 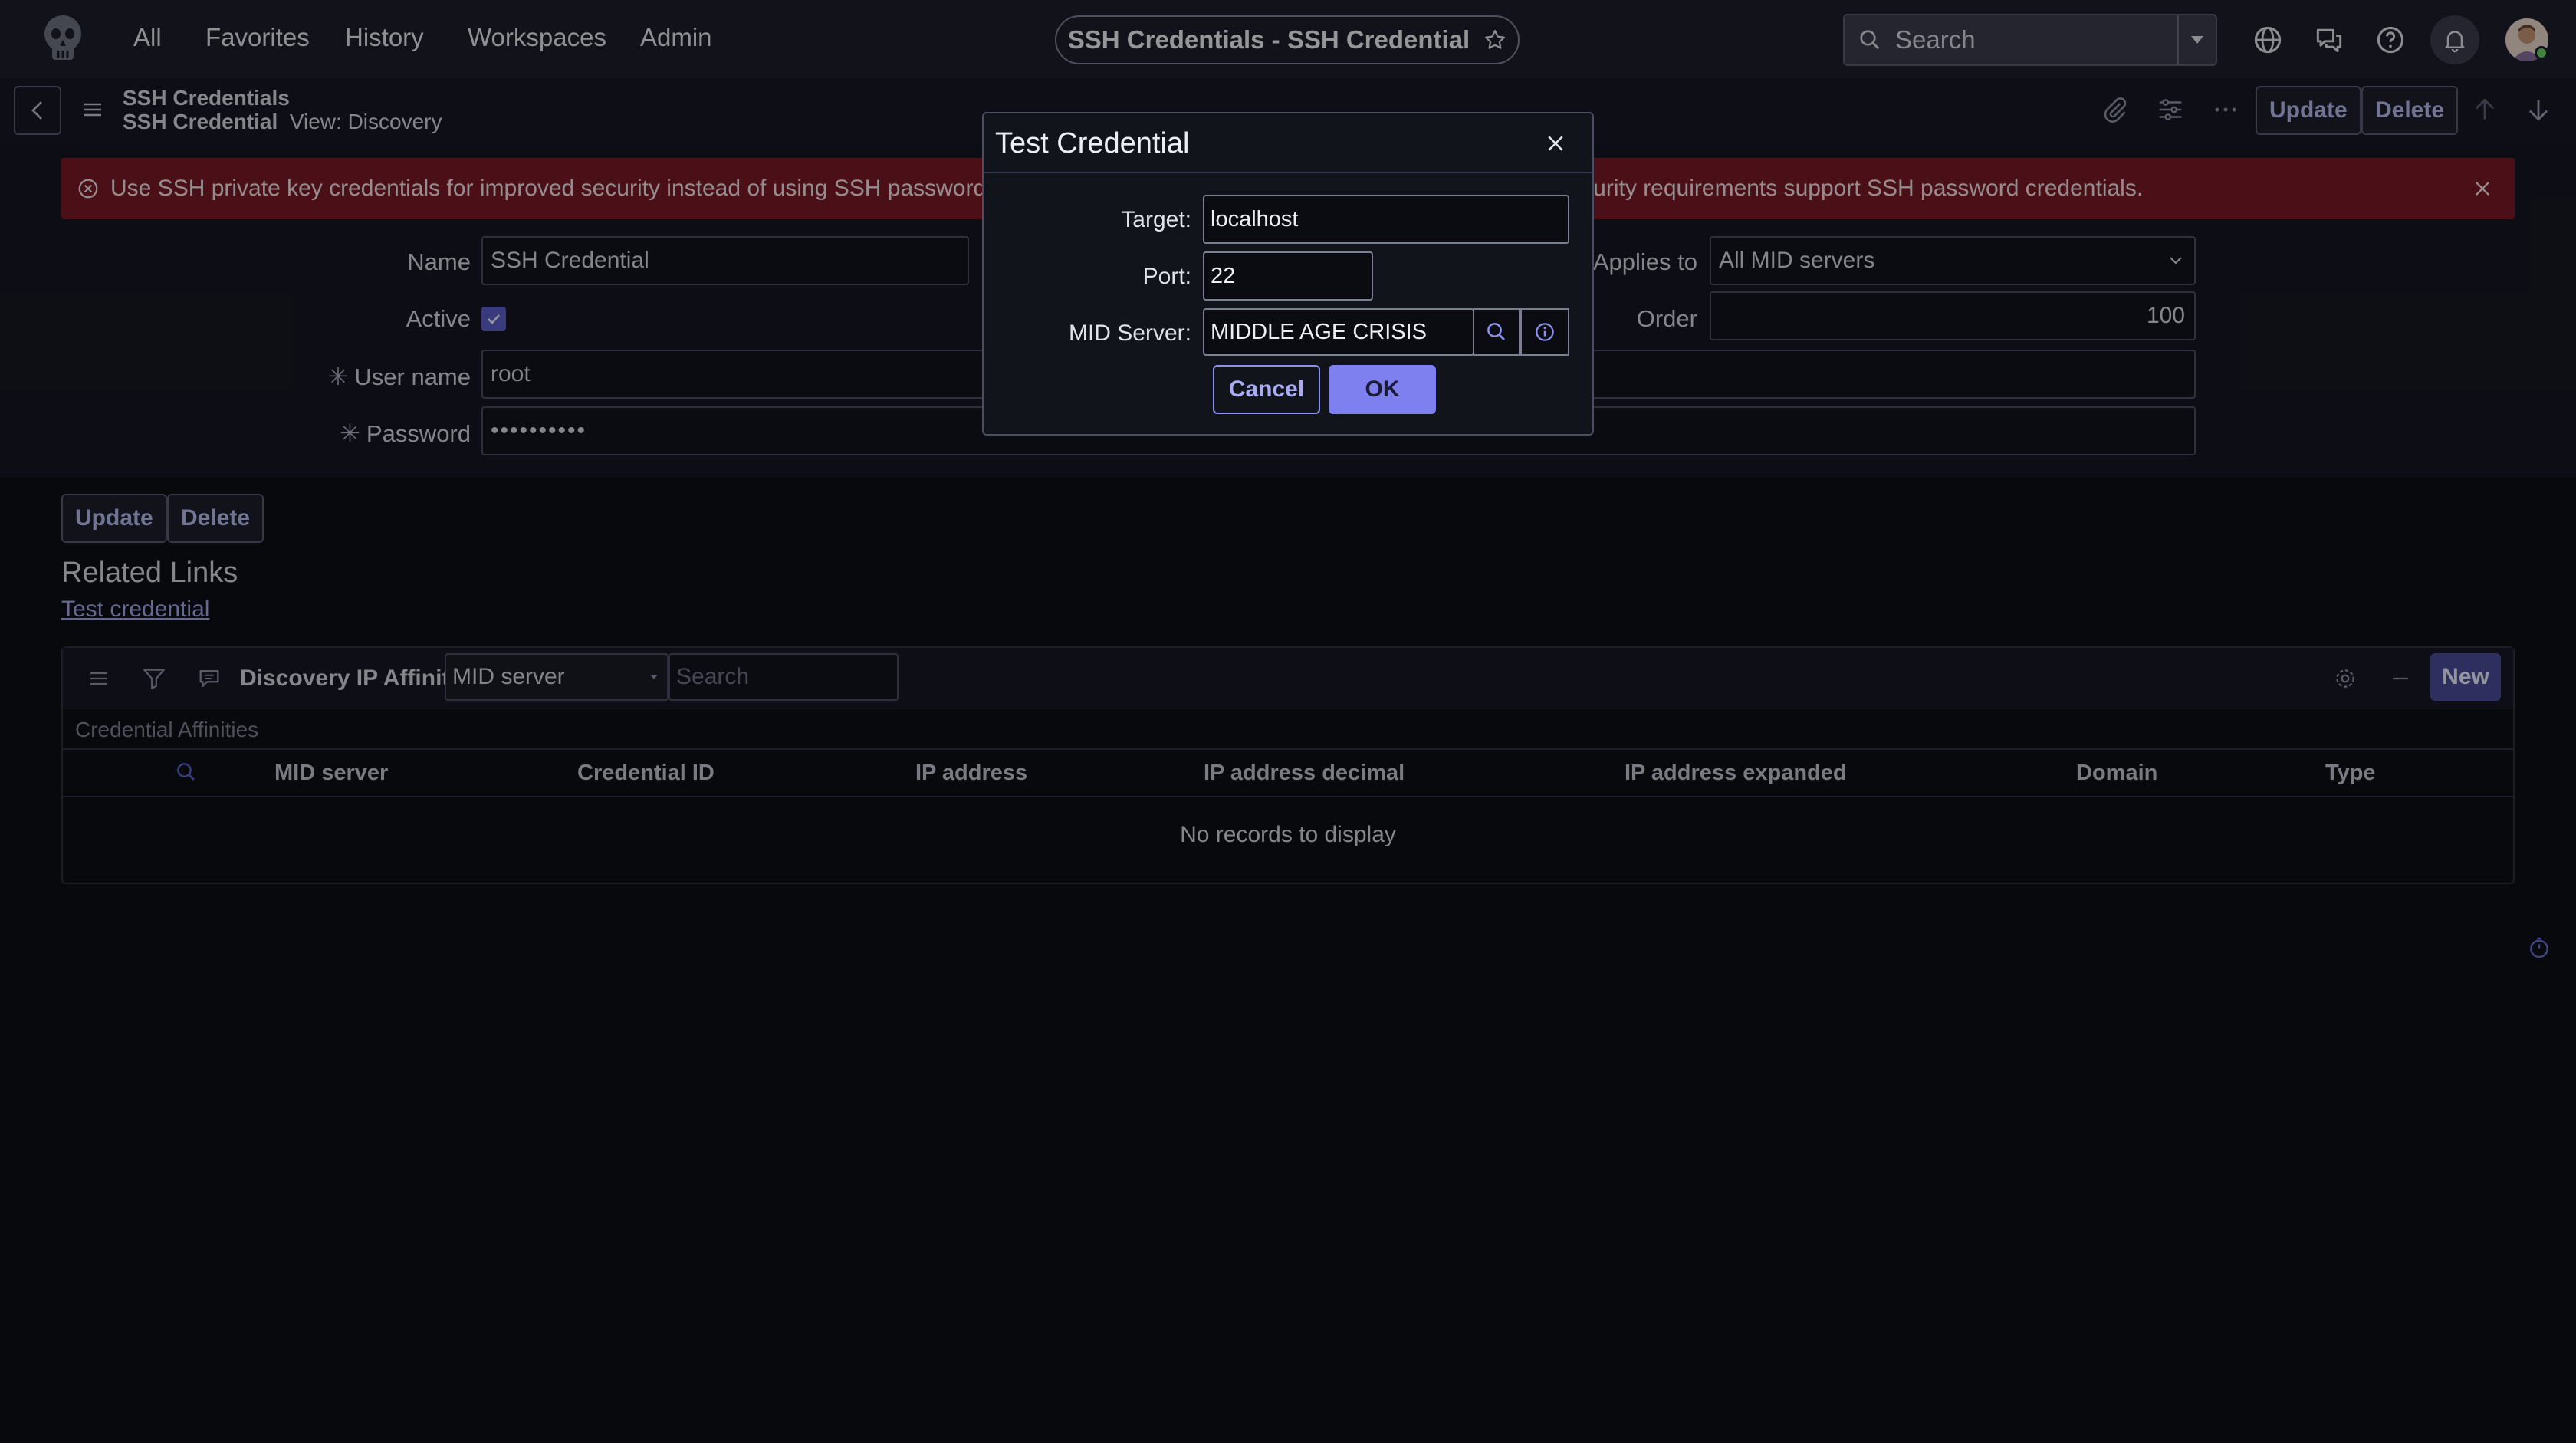 I want to click on cancel-button: Cancel, so click(x=1267, y=389).